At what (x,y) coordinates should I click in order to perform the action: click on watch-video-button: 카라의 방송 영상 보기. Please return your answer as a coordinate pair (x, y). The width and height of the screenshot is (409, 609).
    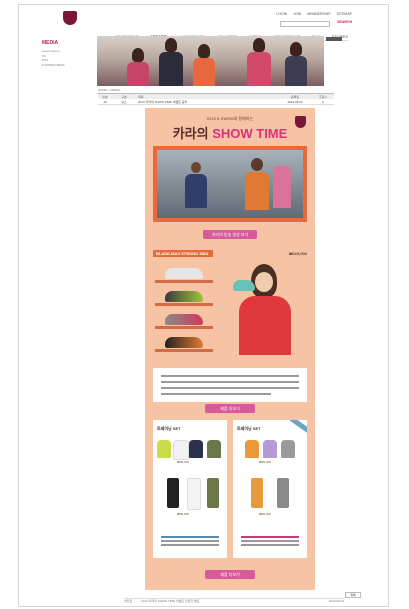
    Looking at the image, I should click on (230, 234).